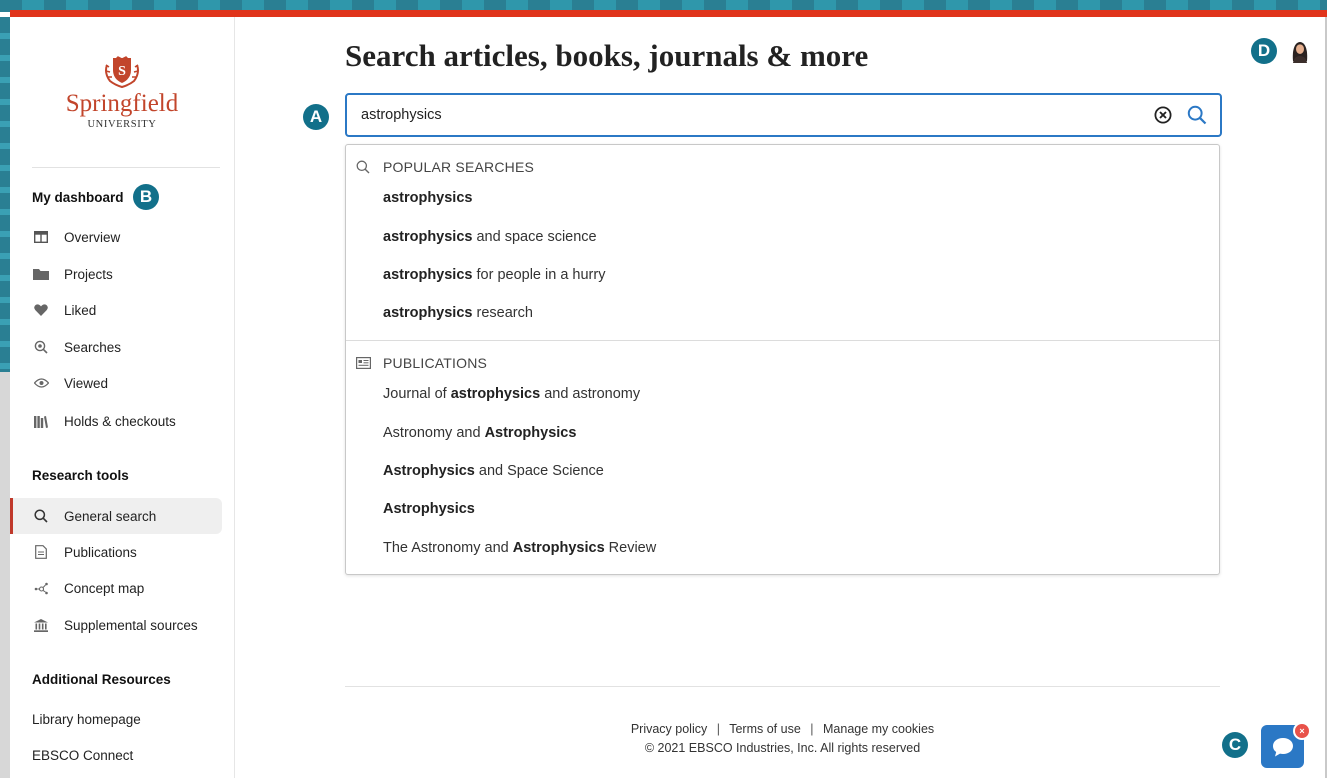  Describe the element at coordinates (448, 548) in the screenshot. I see `suggestion-prefix: The Astronomy and` at that location.